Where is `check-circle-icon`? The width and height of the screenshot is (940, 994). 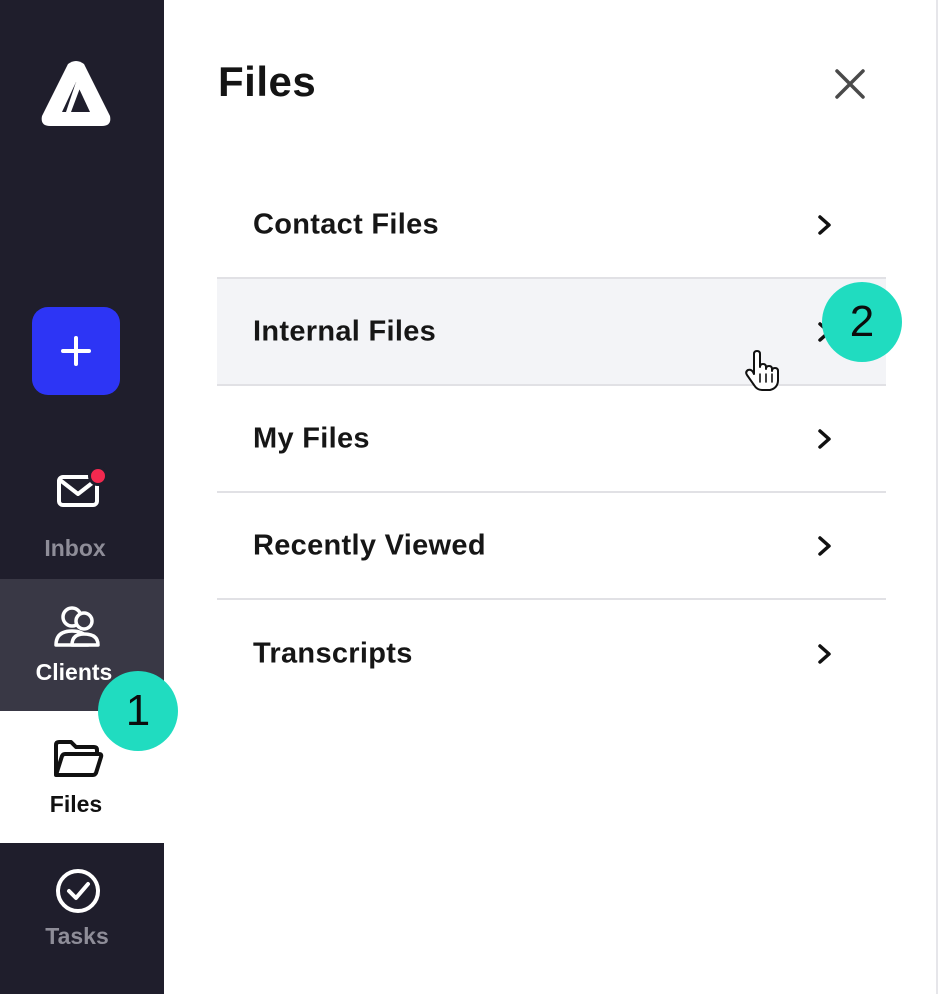 check-circle-icon is located at coordinates (78, 891).